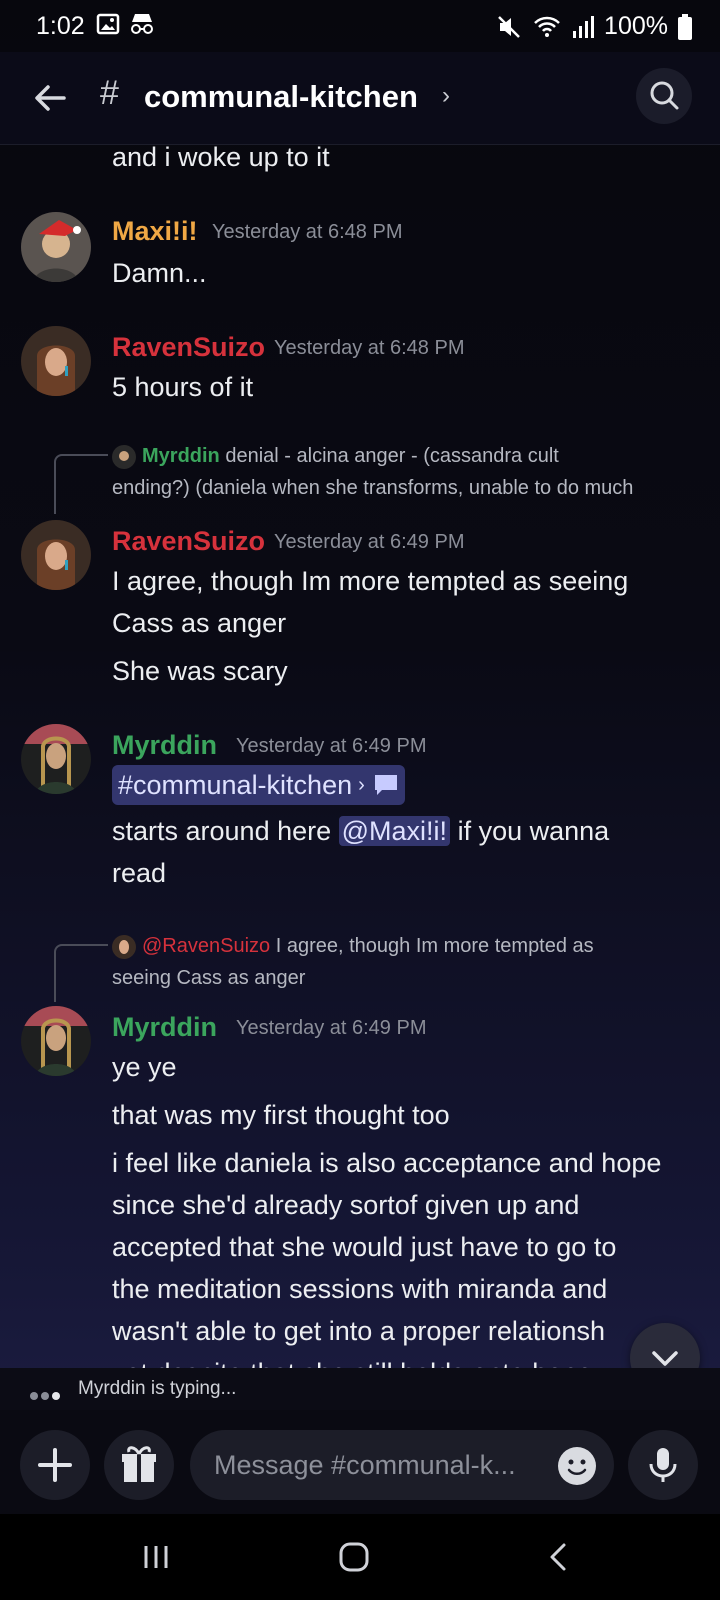  I want to click on emoji-button, so click(577, 1466).